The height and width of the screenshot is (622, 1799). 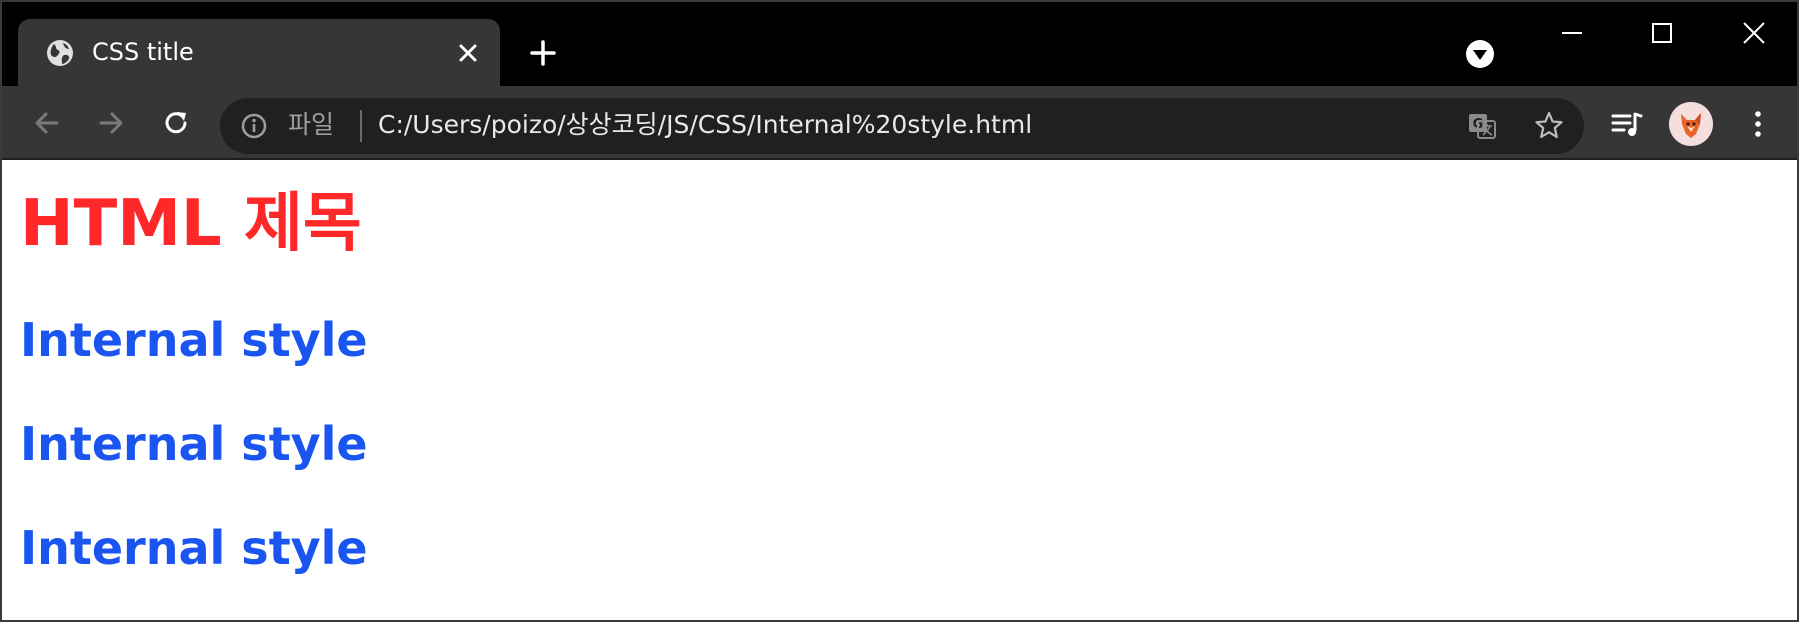 What do you see at coordinates (468, 53) in the screenshot?
I see `tab-close-icon` at bounding box center [468, 53].